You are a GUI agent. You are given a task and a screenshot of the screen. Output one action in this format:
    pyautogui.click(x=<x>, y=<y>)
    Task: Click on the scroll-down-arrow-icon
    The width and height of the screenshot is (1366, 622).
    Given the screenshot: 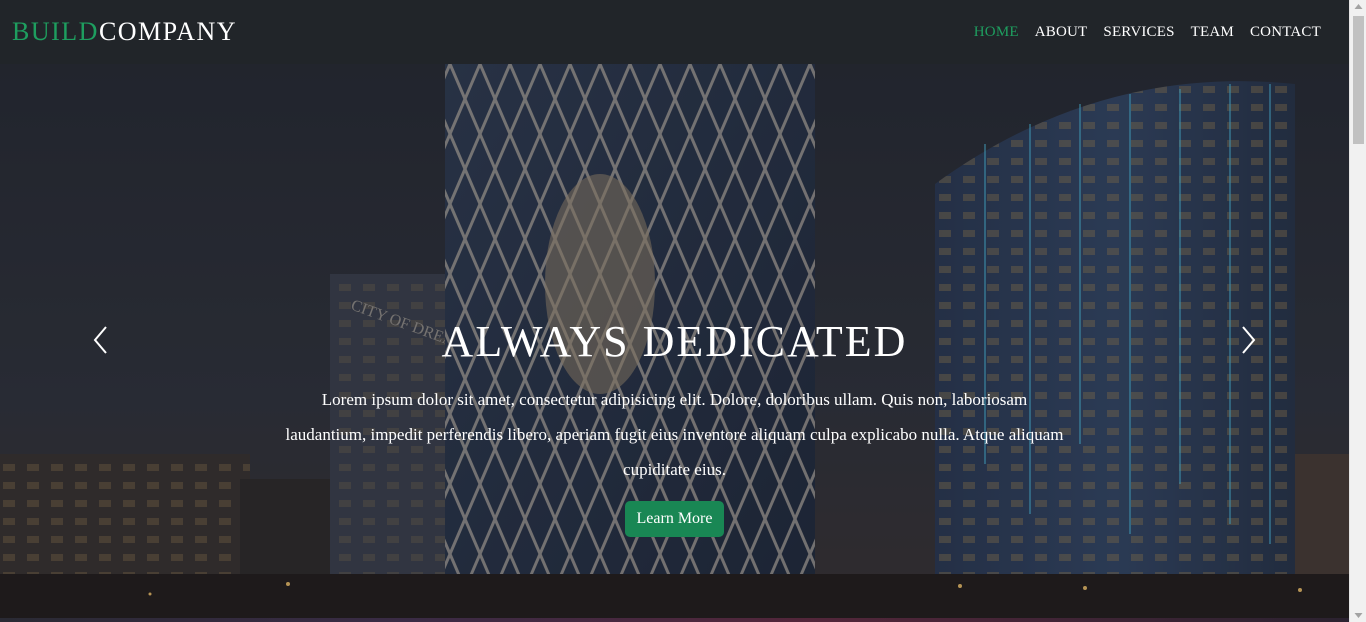 What is the action you would take?
    pyautogui.click(x=1358, y=615)
    